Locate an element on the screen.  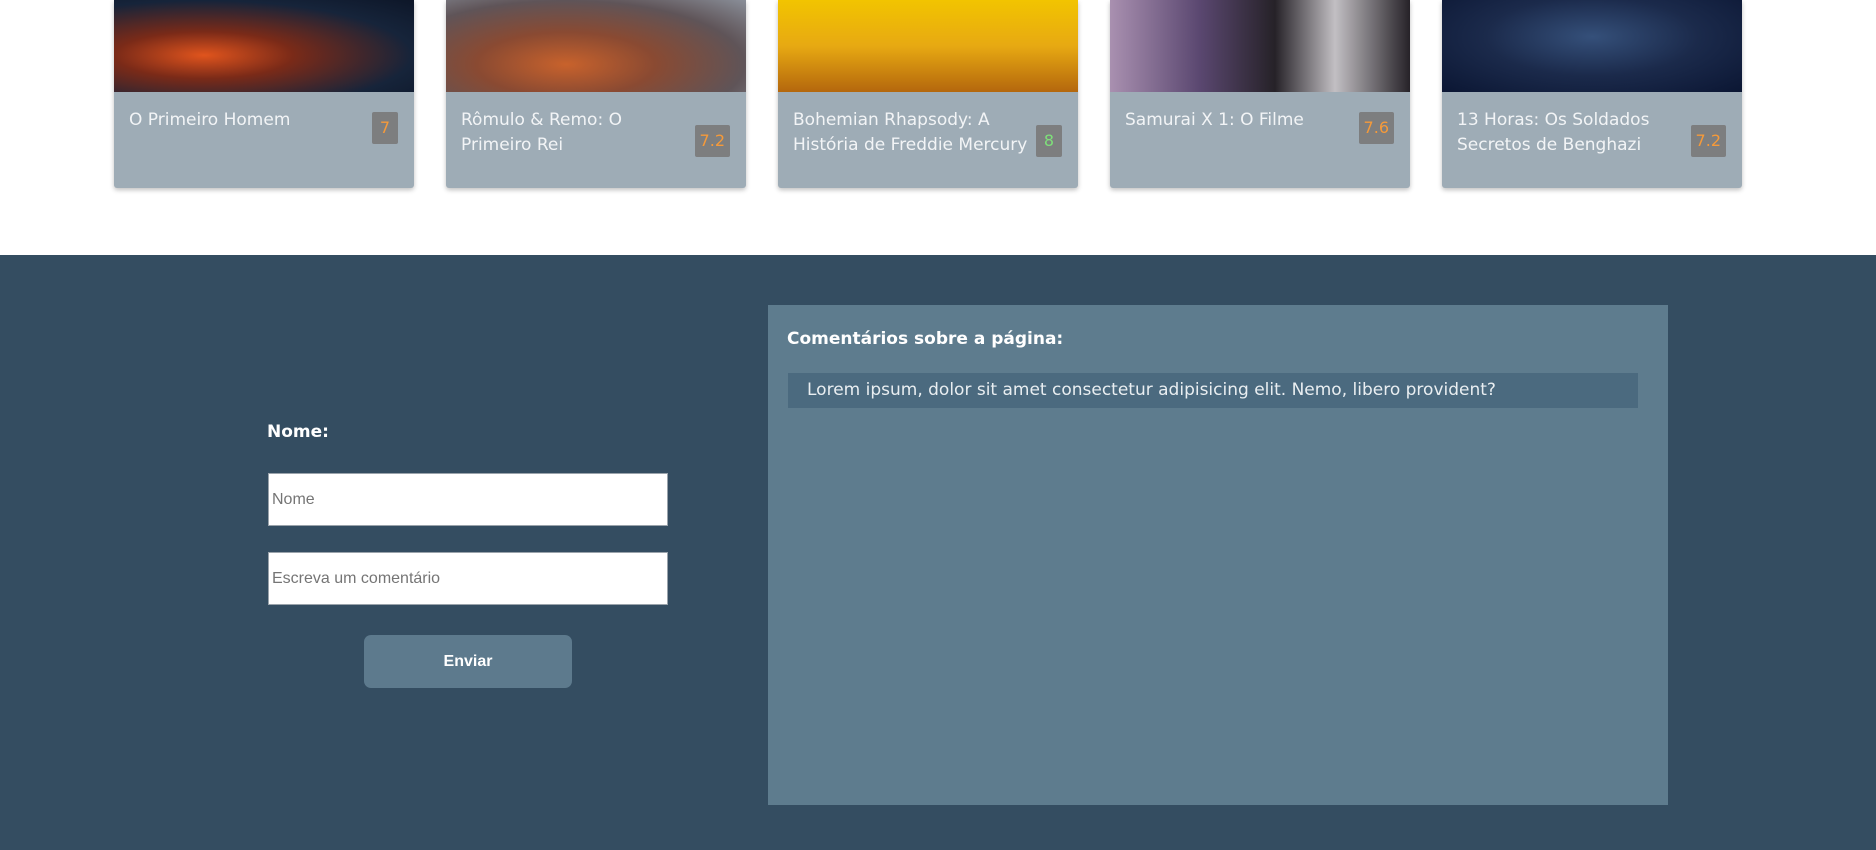
name-label: Nome: is located at coordinates (298, 432).